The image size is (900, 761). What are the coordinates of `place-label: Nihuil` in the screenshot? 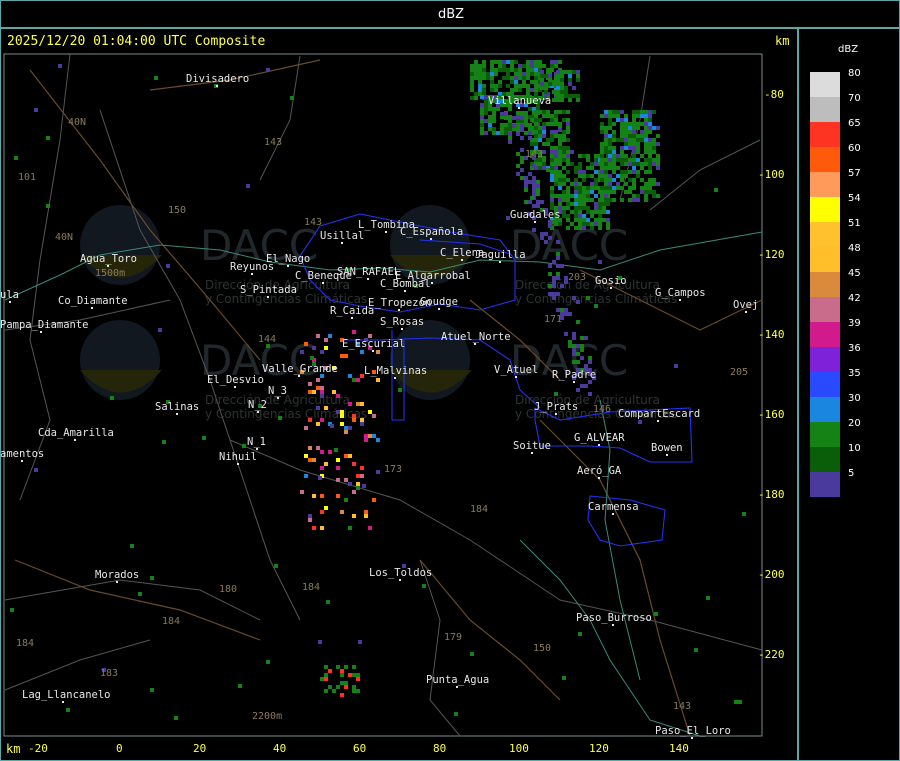 It's located at (238, 457).